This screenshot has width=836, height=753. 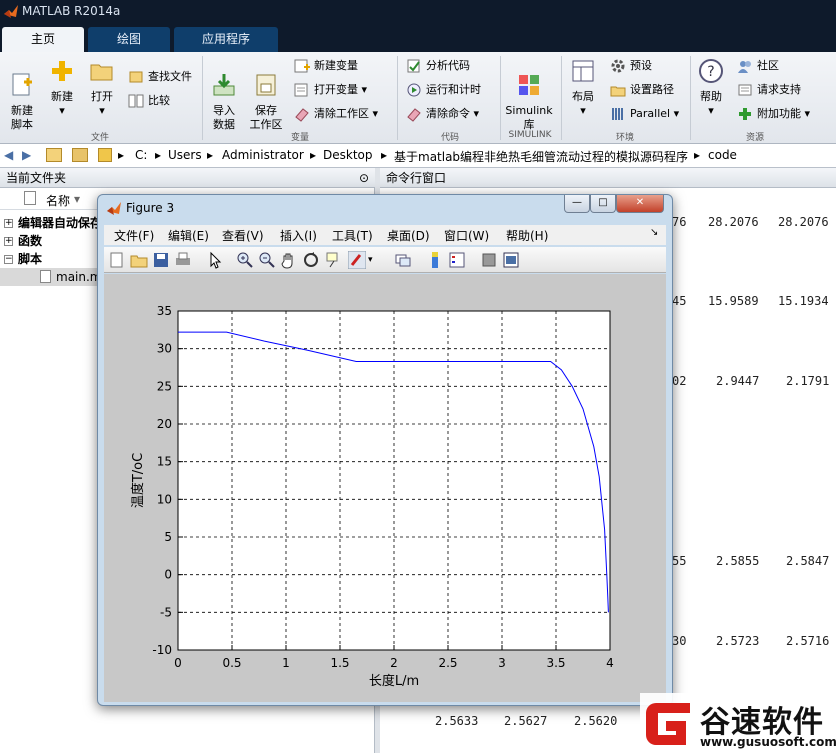 I want to click on run-and-time-button: 运行和计时, so click(x=443, y=90).